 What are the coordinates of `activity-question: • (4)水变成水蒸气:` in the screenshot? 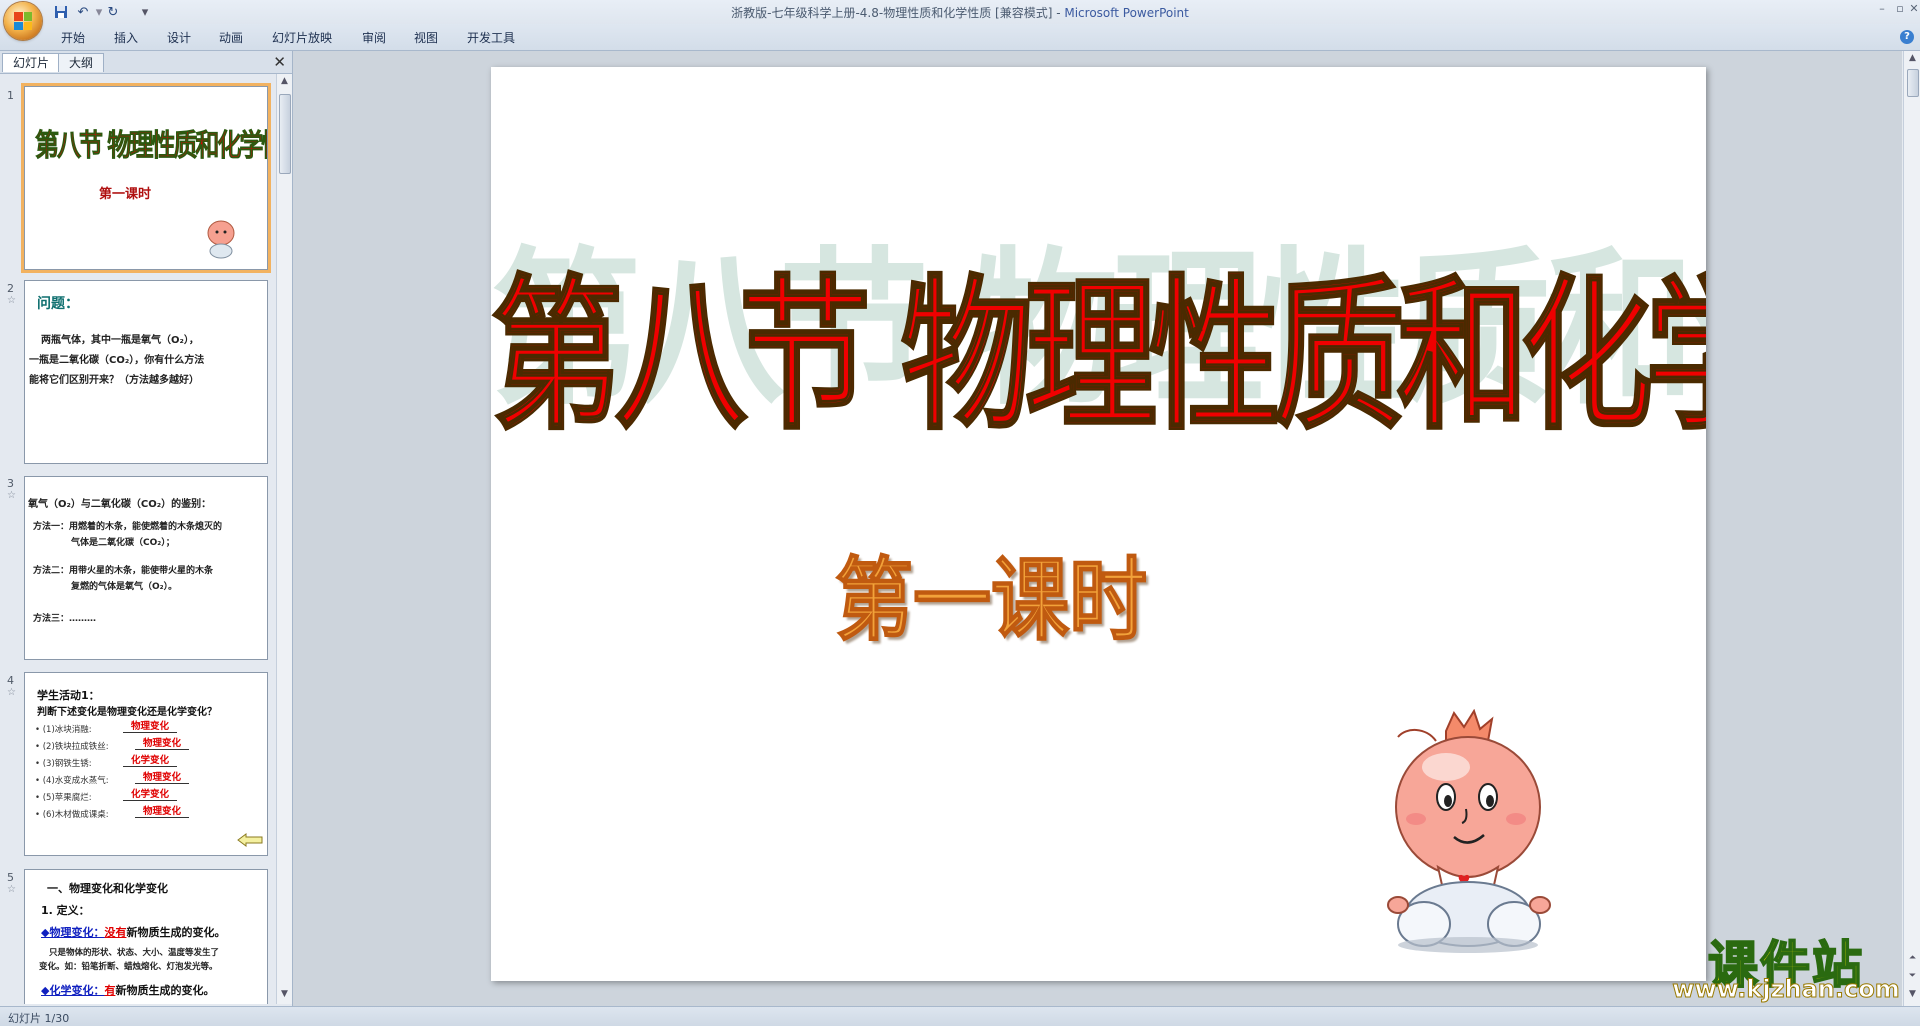 It's located at (72, 781).